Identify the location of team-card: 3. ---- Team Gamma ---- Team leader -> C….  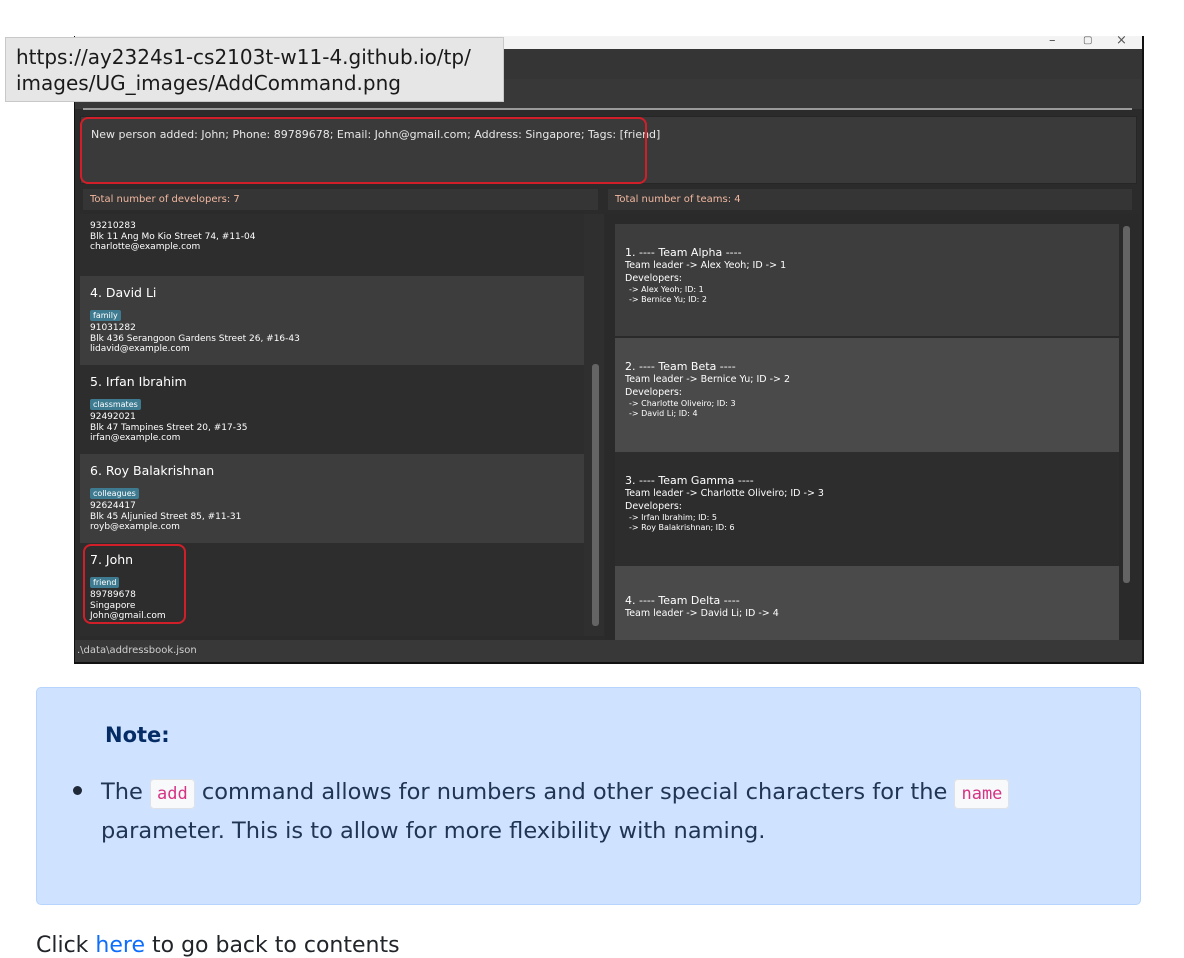
(867, 509).